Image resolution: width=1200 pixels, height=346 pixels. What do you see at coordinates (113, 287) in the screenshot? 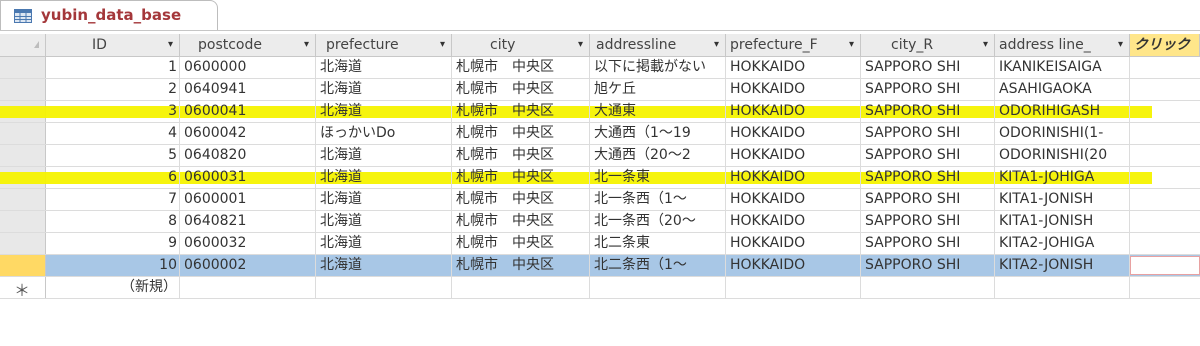
I see `new-record-id: （新規）` at bounding box center [113, 287].